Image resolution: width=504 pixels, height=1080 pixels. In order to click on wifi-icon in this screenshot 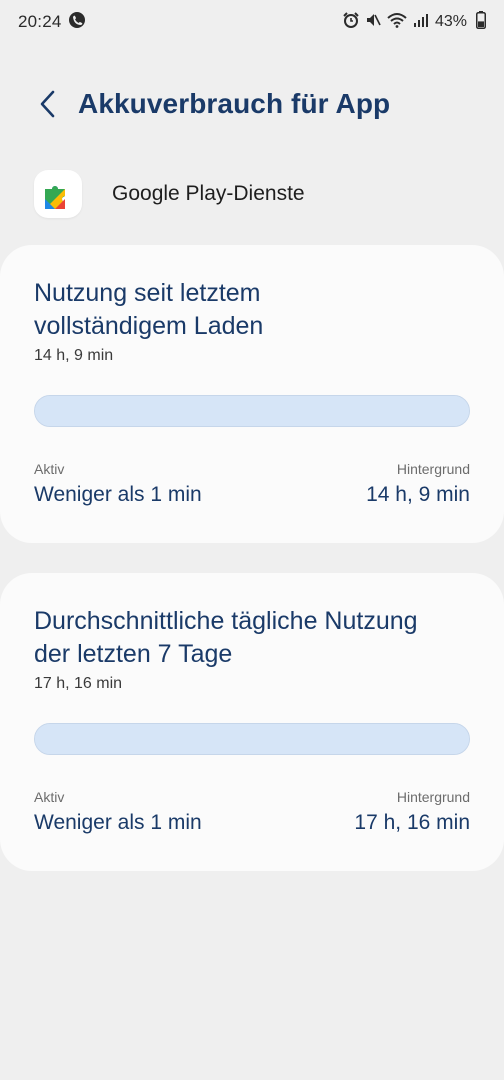, I will do `click(394, 22)`.